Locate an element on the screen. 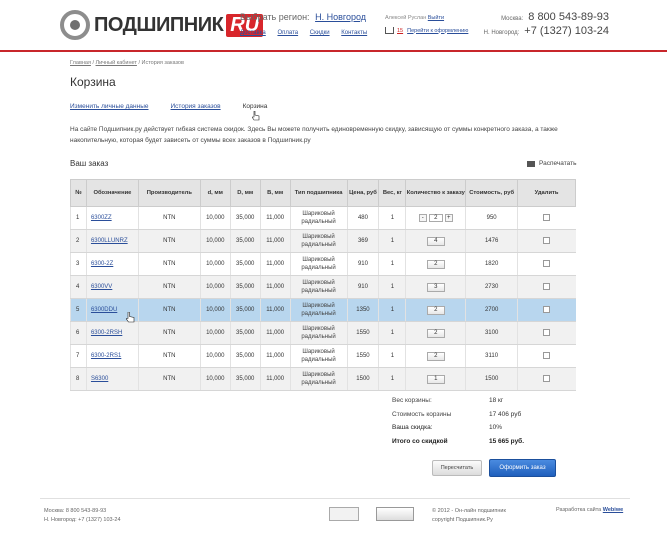  recalculate-button: Пересчитать is located at coordinates (457, 468).